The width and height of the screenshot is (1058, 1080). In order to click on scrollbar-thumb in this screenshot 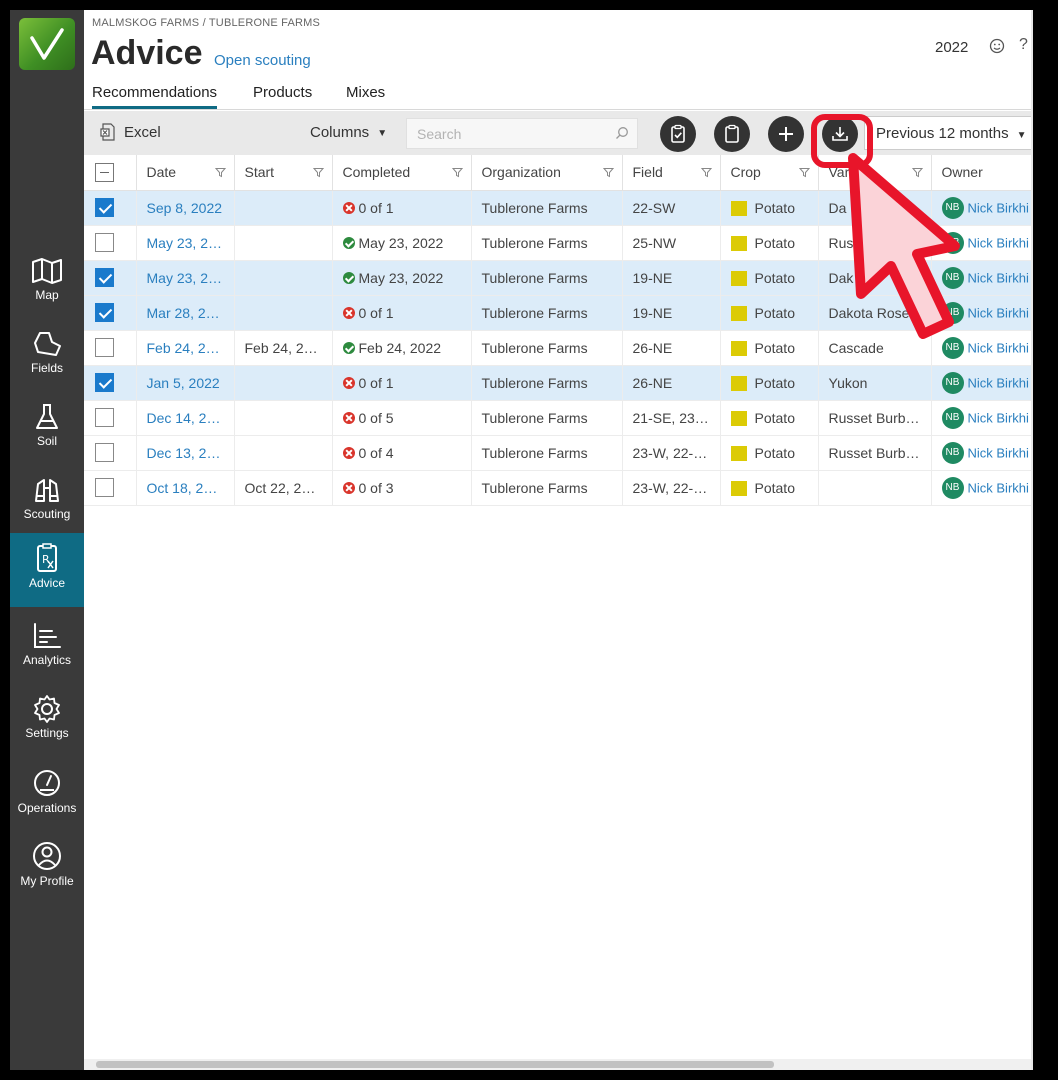, I will do `click(435, 1064)`.